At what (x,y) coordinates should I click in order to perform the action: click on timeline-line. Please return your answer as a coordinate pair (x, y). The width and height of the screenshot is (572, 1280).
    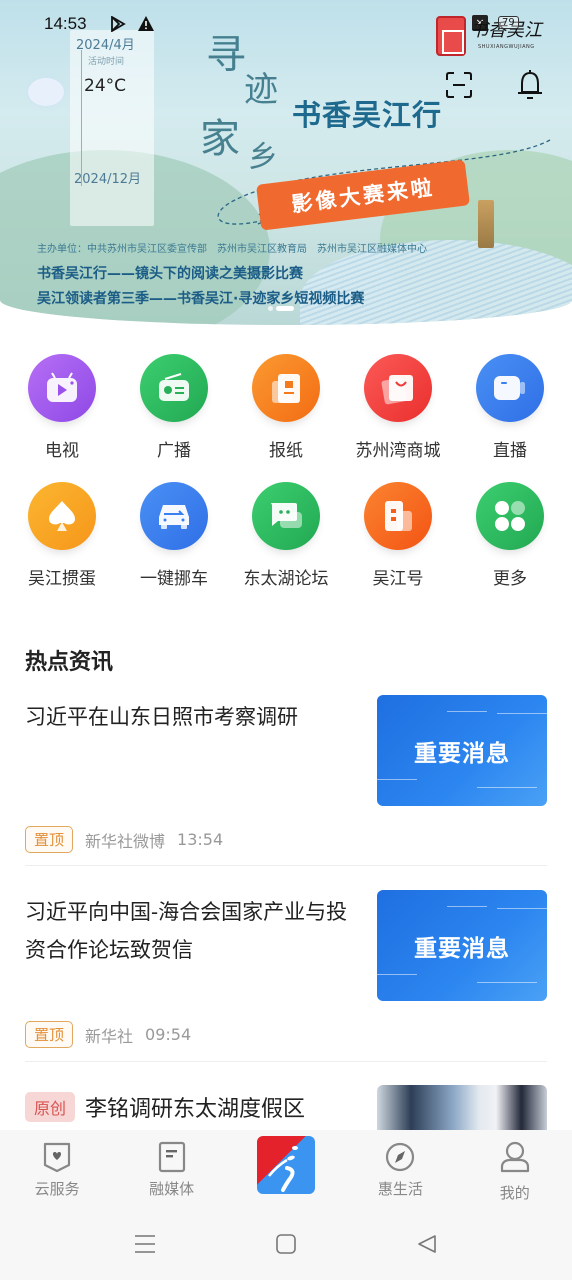
    Looking at the image, I should click on (81, 118).